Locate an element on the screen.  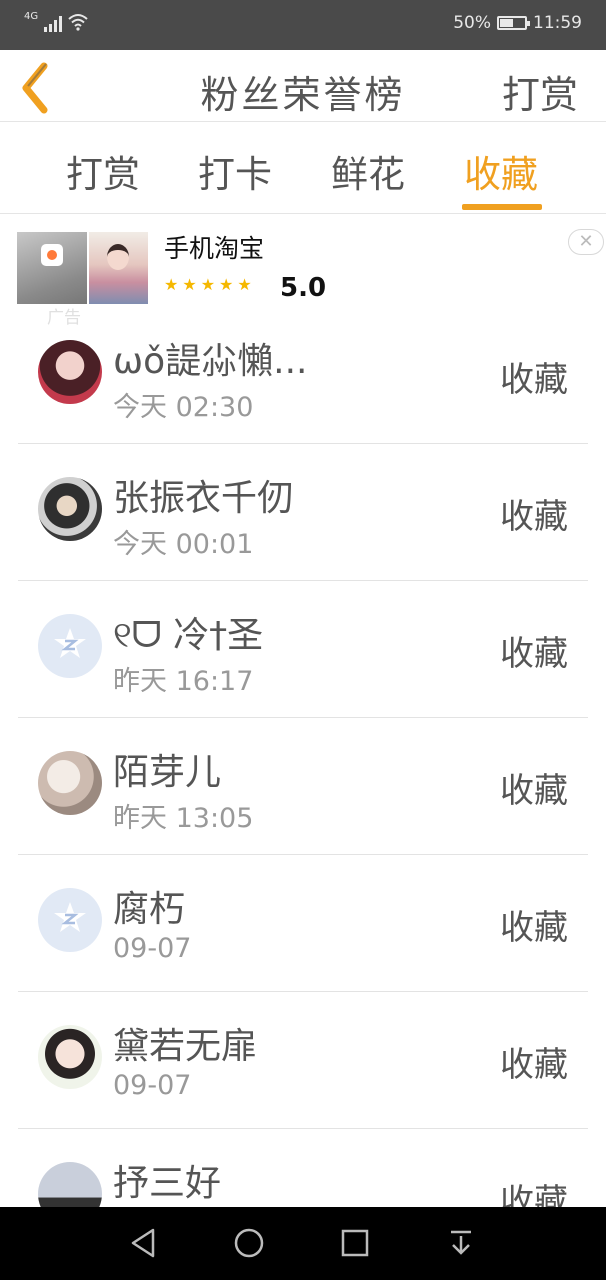
tab-active-indicator is located at coordinates (502, 207).